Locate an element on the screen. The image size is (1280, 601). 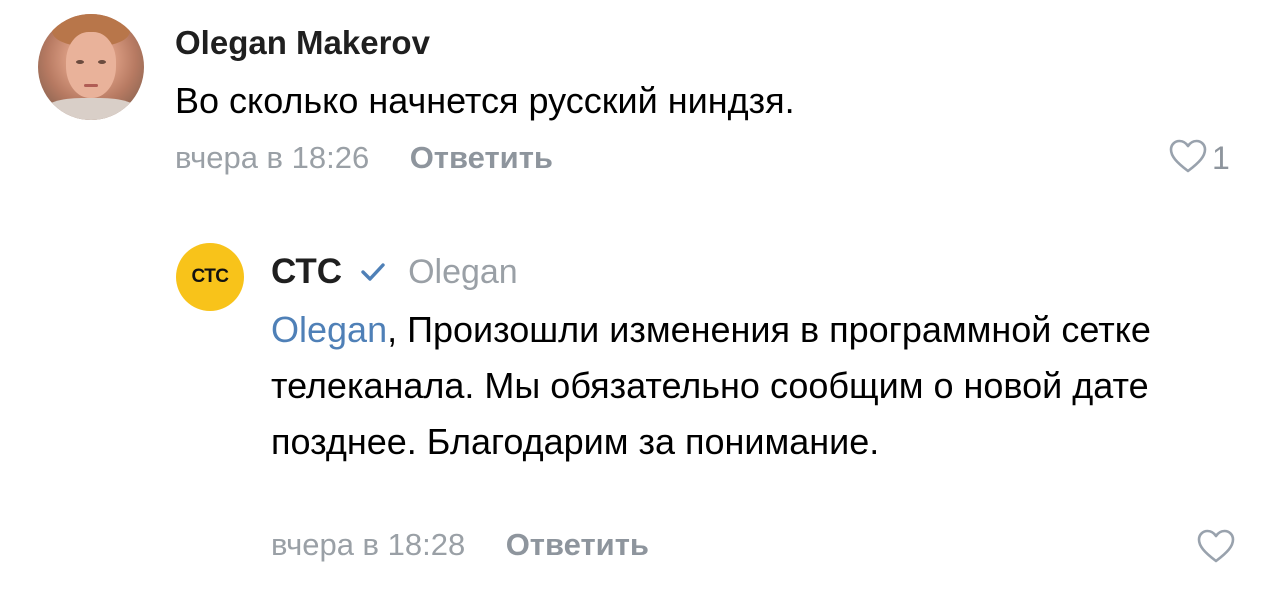
channel-logo-text: СТС is located at coordinates (210, 276).